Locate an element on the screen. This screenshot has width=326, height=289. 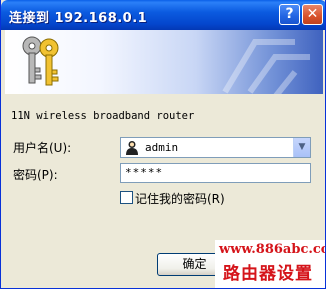
close-button: ✕ is located at coordinates (312, 14).